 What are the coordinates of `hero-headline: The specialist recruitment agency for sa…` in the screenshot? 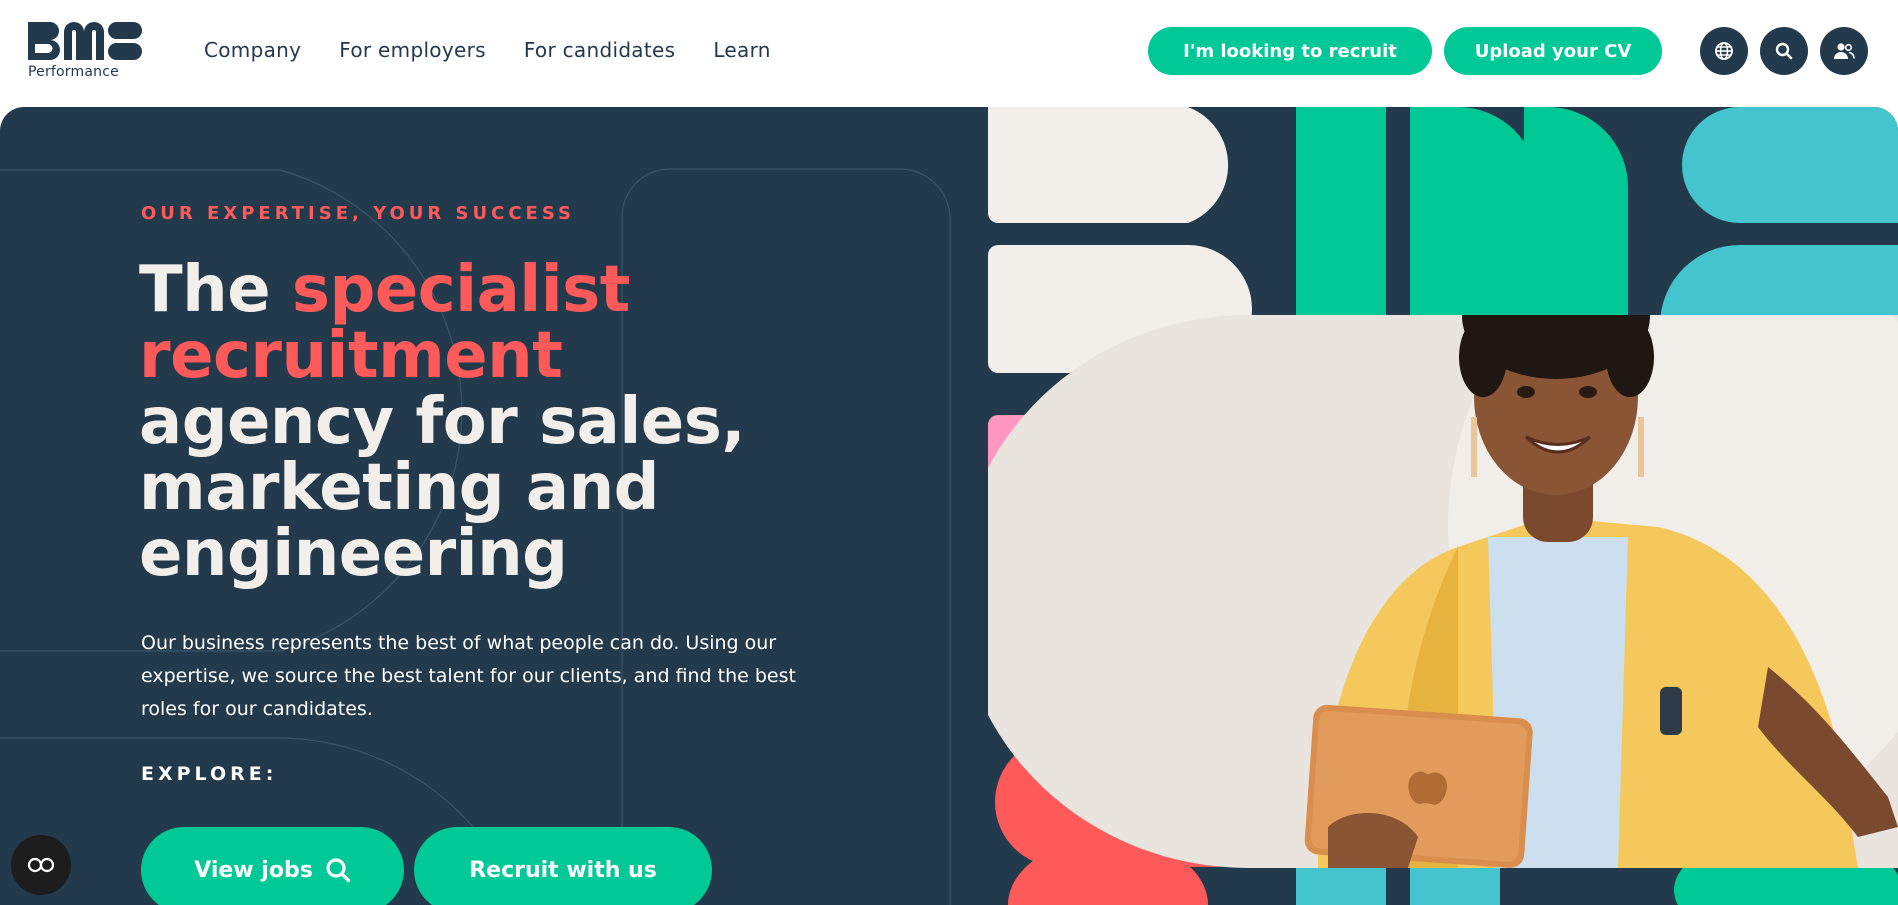 It's located at (479, 422).